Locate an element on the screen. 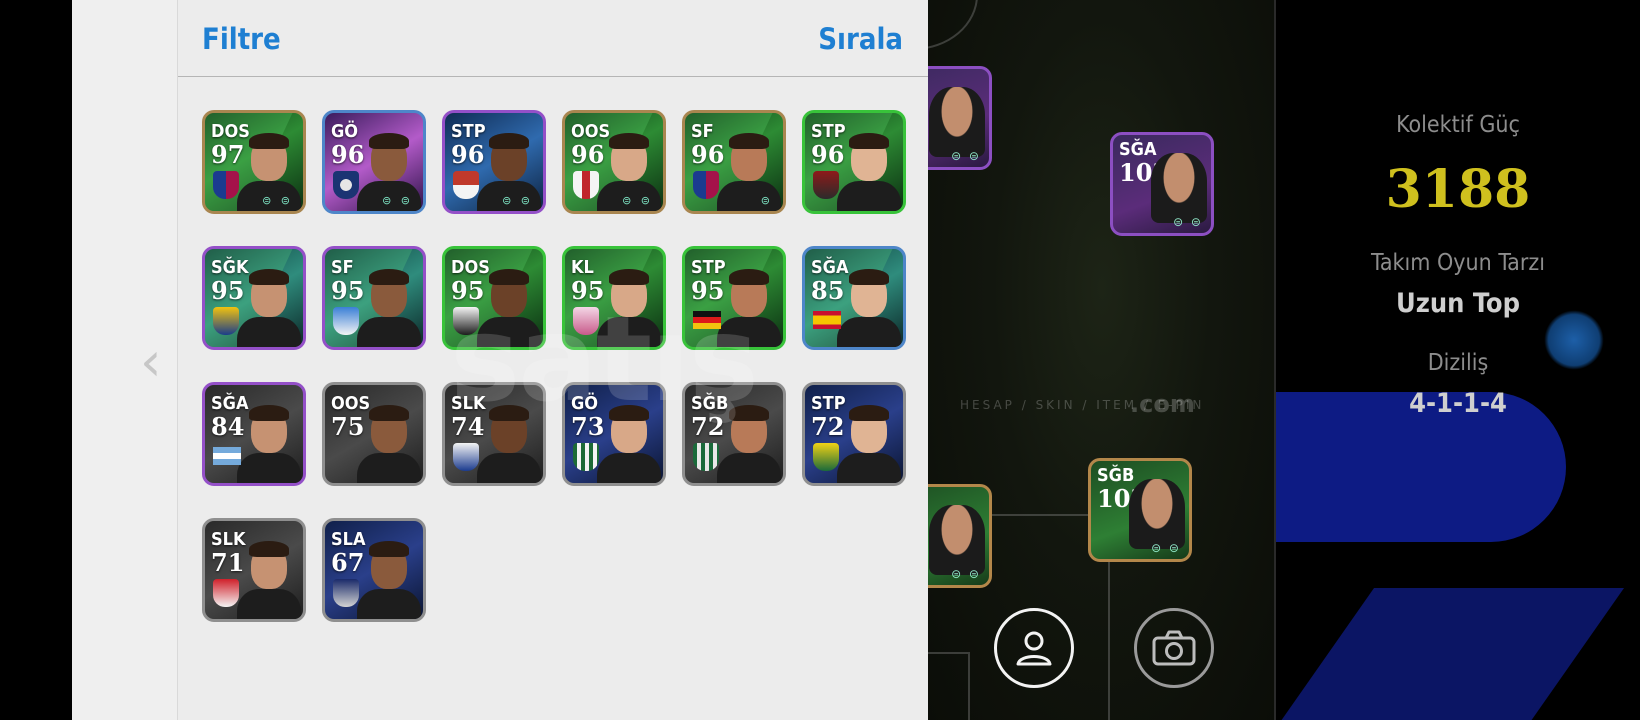 The width and height of the screenshot is (1640, 720). player-card: KL 95 is located at coordinates (614, 298).